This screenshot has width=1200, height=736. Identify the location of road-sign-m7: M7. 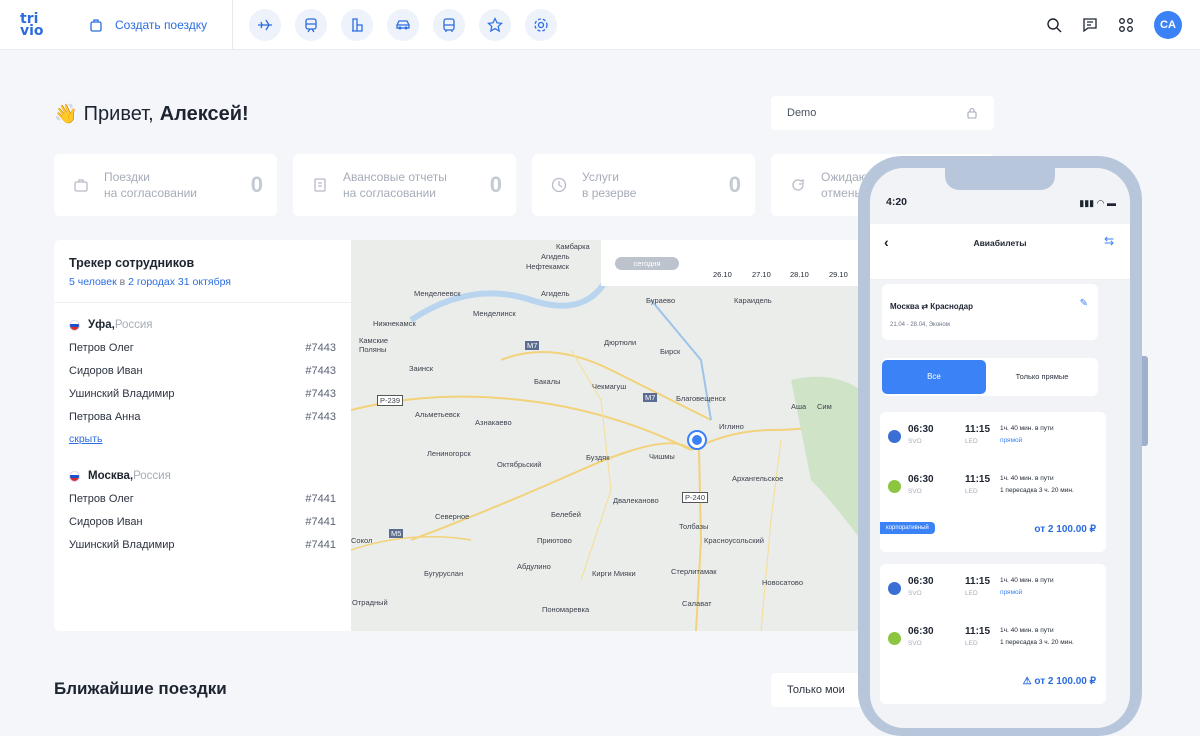
(650, 397).